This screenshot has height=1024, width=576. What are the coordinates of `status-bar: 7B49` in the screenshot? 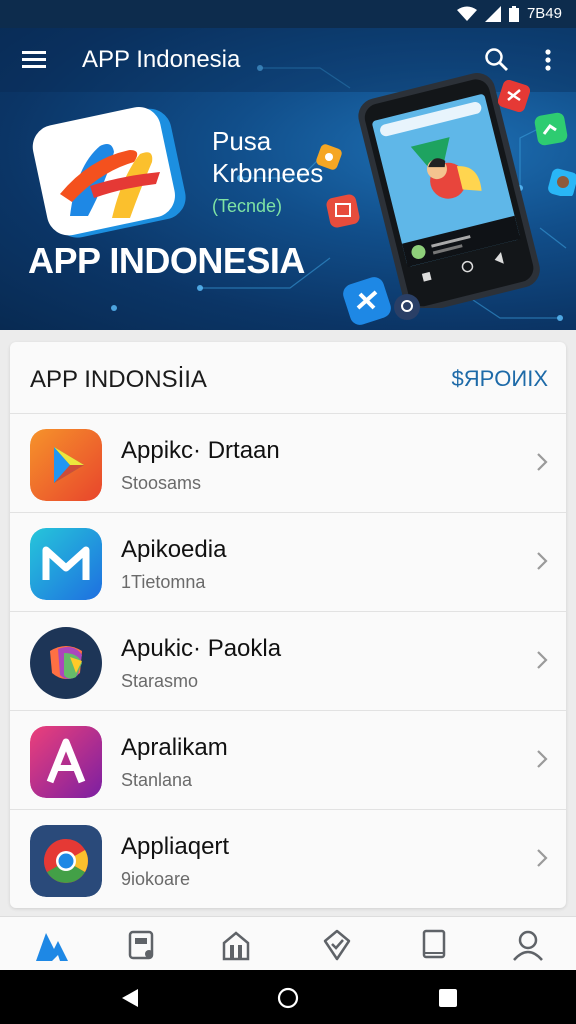 It's located at (288, 14).